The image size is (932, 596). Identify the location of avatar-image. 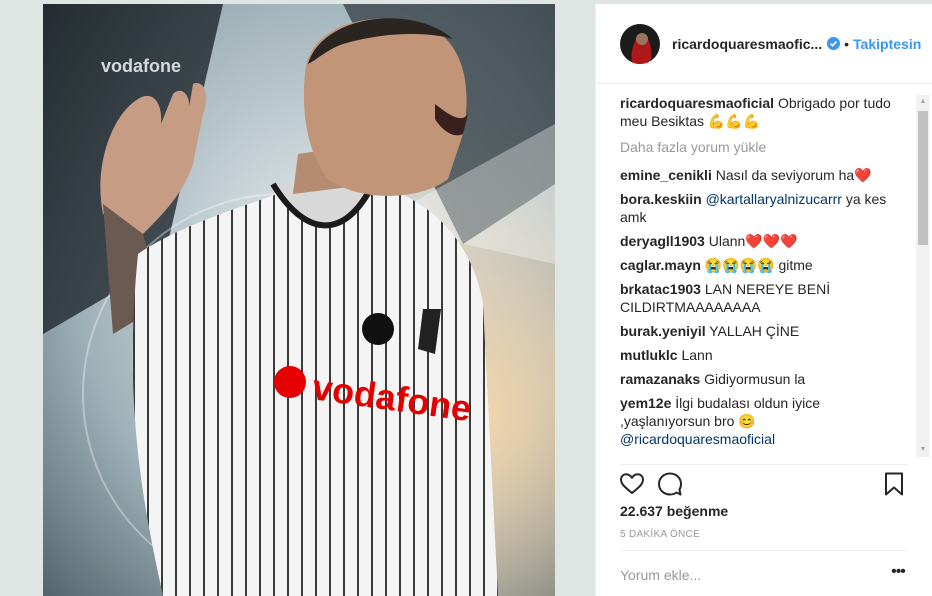
(640, 43).